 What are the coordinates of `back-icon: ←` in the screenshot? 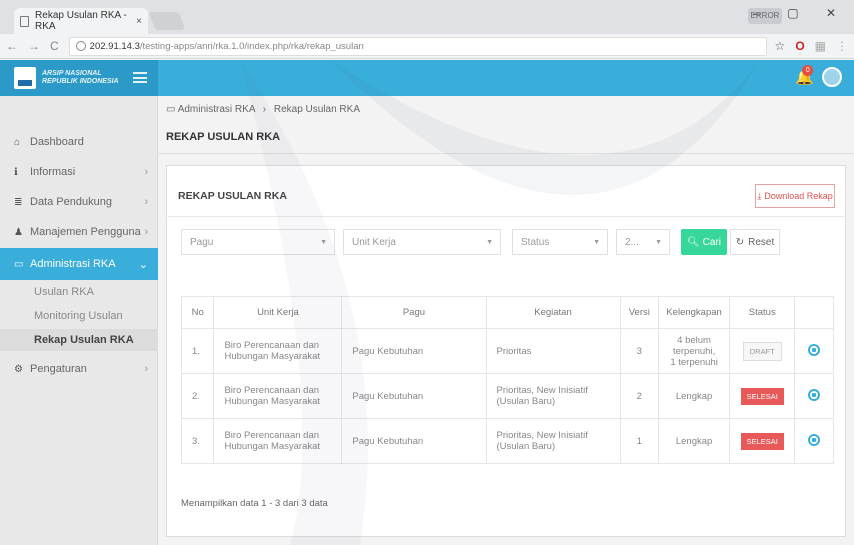 It's located at (12, 46).